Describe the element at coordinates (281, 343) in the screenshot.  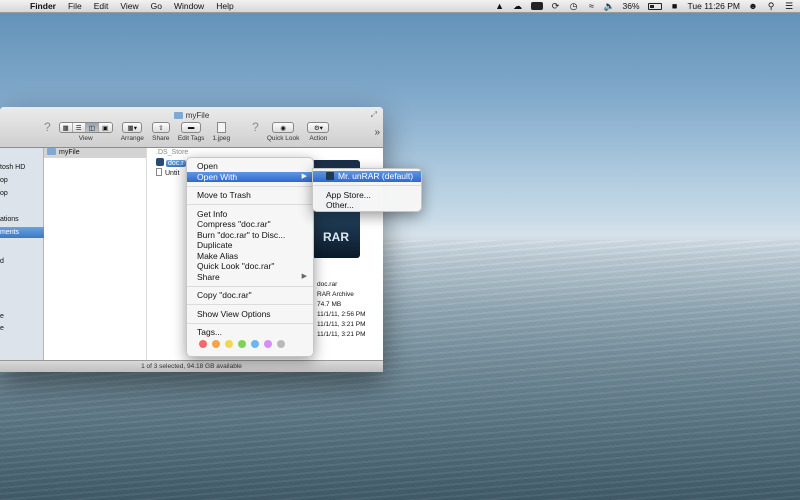
I see `tag-gray` at that location.